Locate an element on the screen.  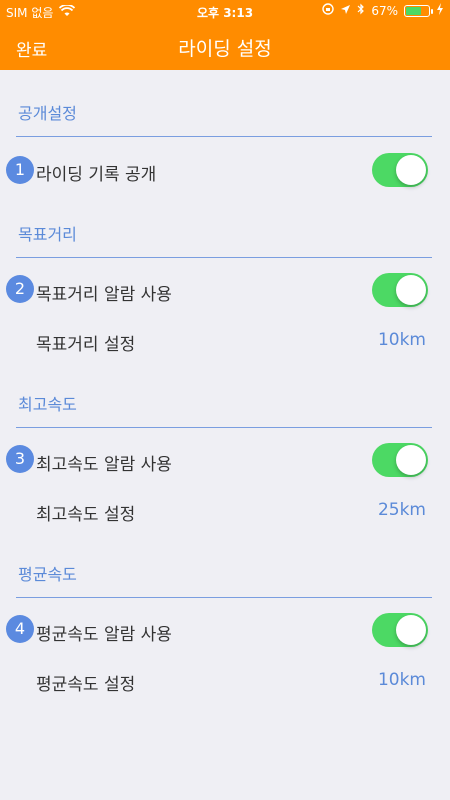
page-title: 라이딩 설정 is located at coordinates (225, 49).